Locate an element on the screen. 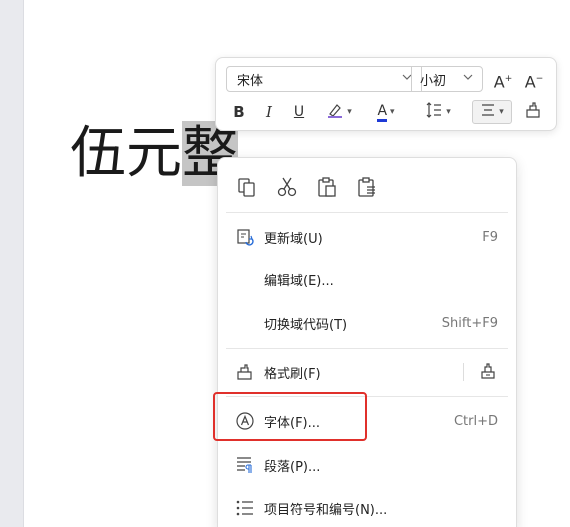  paste-special-icon is located at coordinates (367, 189).